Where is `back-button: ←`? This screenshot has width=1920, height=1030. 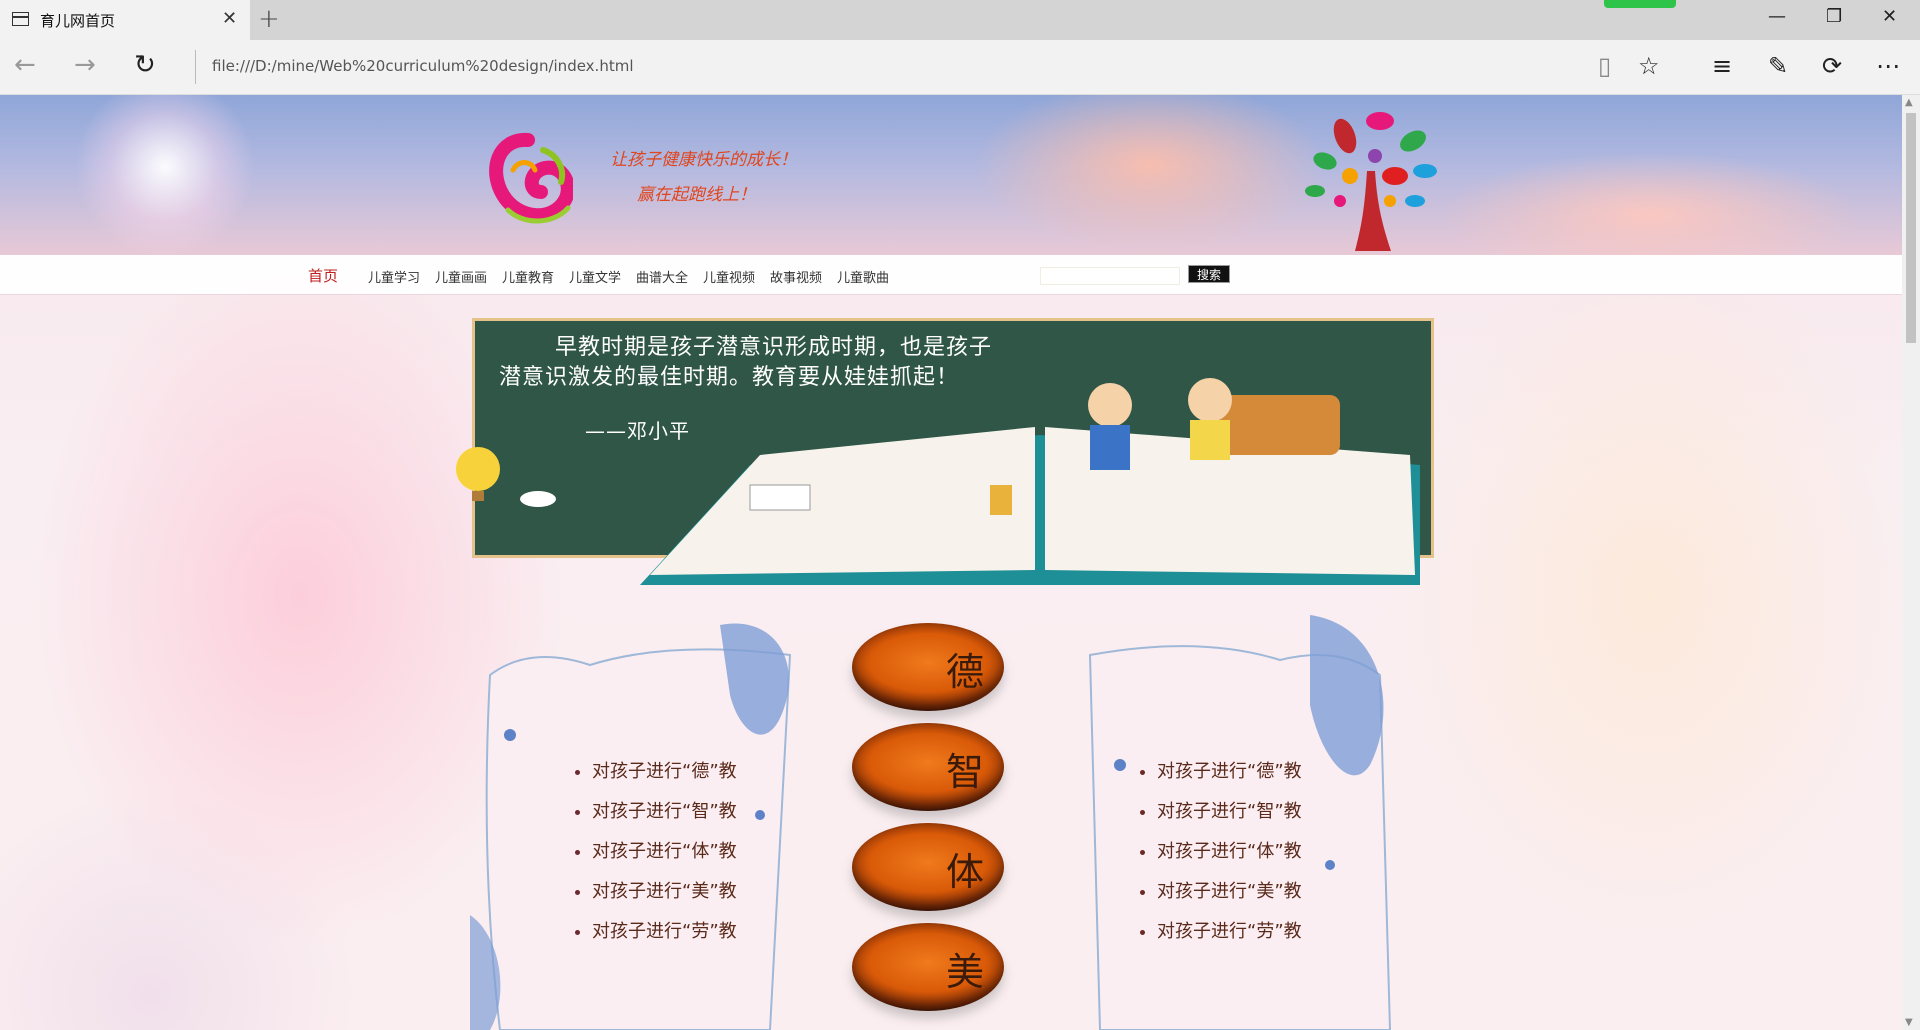
back-button: ← is located at coordinates (25, 65).